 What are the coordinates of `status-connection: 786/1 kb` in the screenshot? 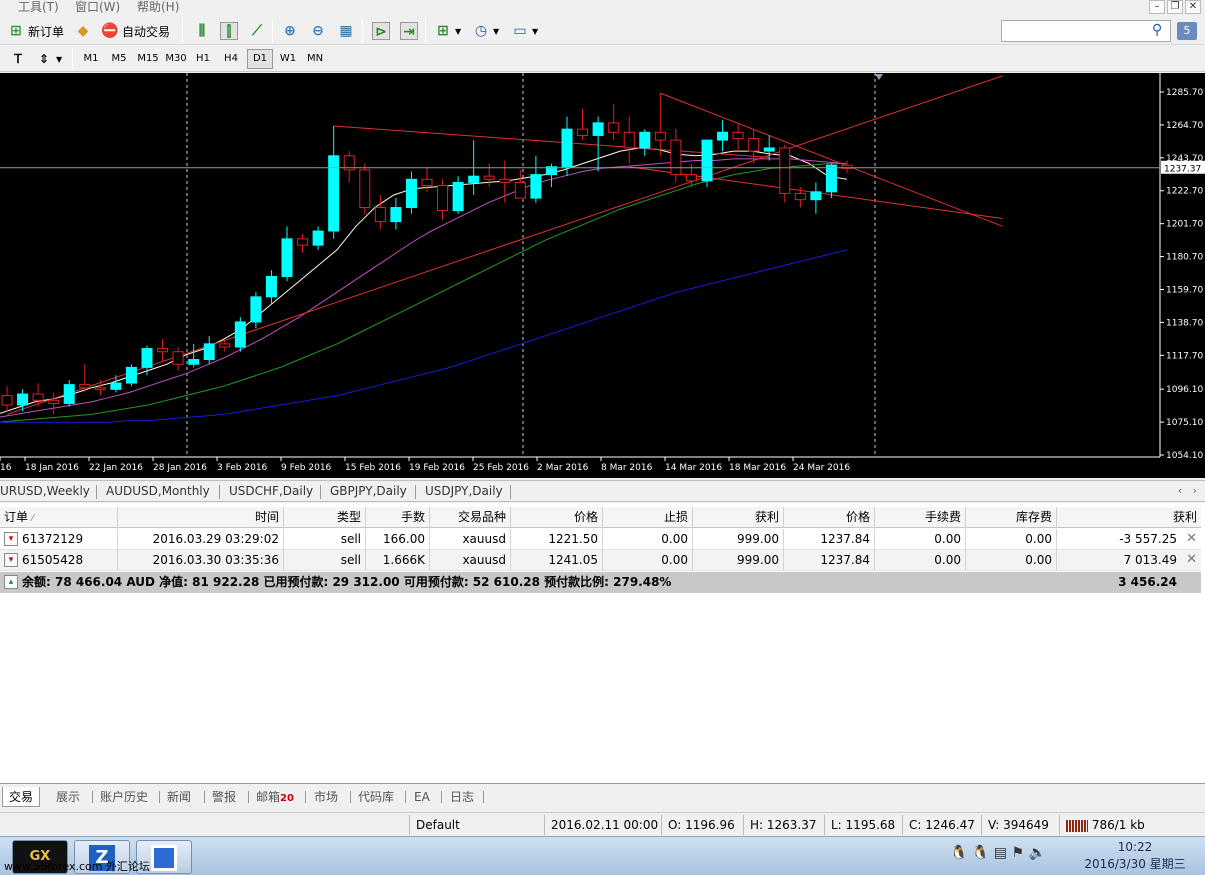 It's located at (1132, 825).